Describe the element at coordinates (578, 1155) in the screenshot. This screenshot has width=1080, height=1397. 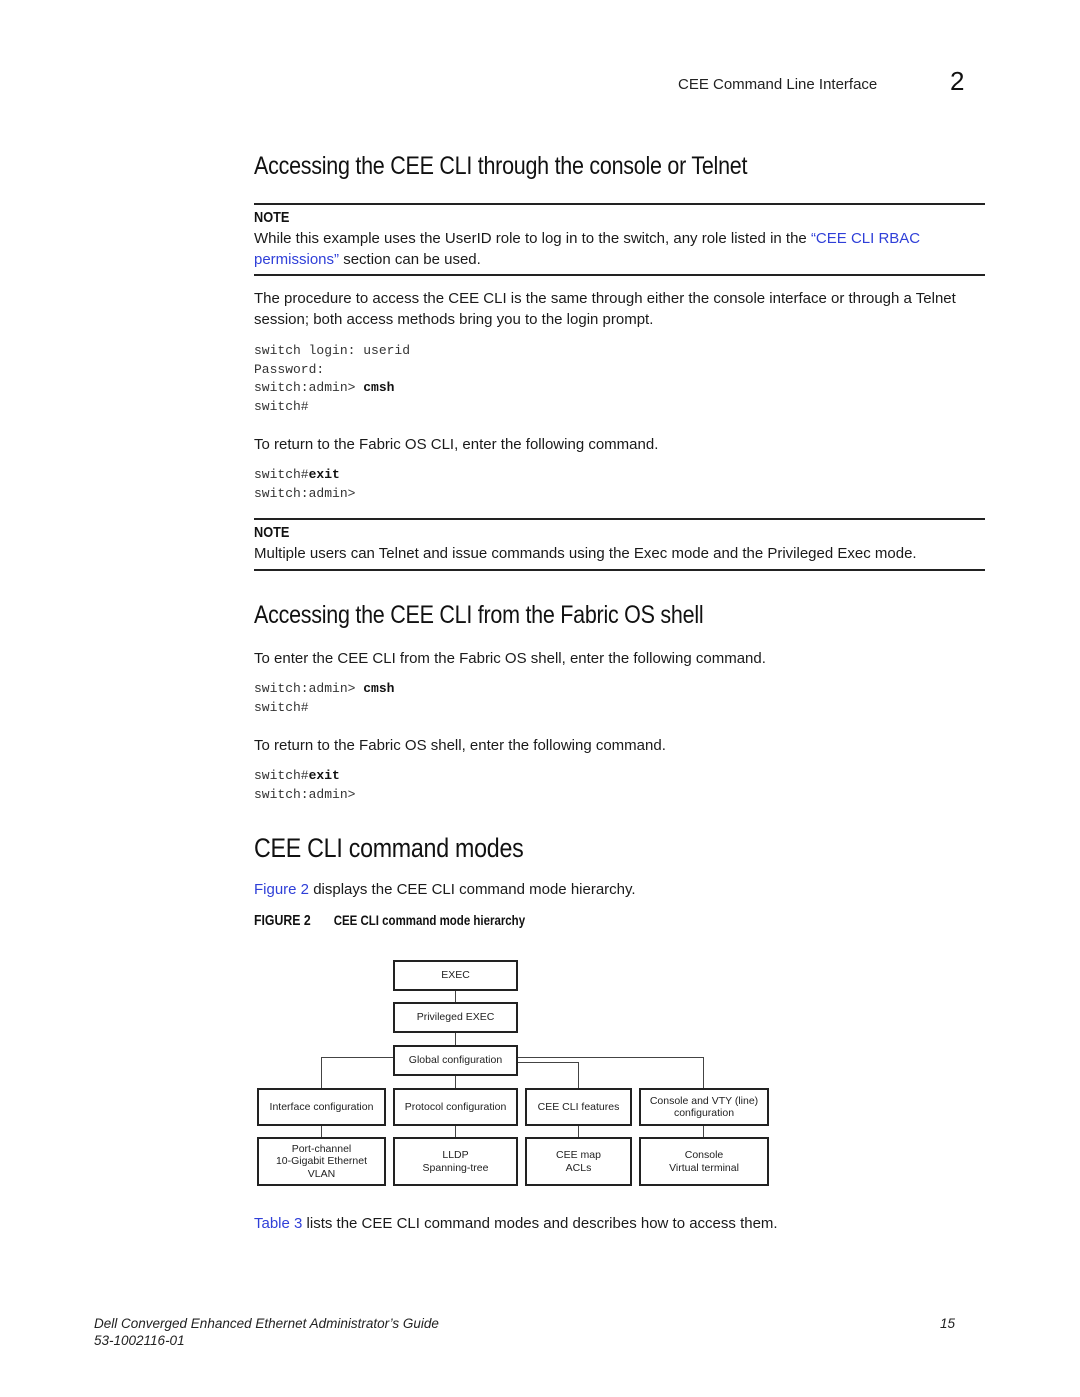
I see `node-child-label: CEE map` at that location.